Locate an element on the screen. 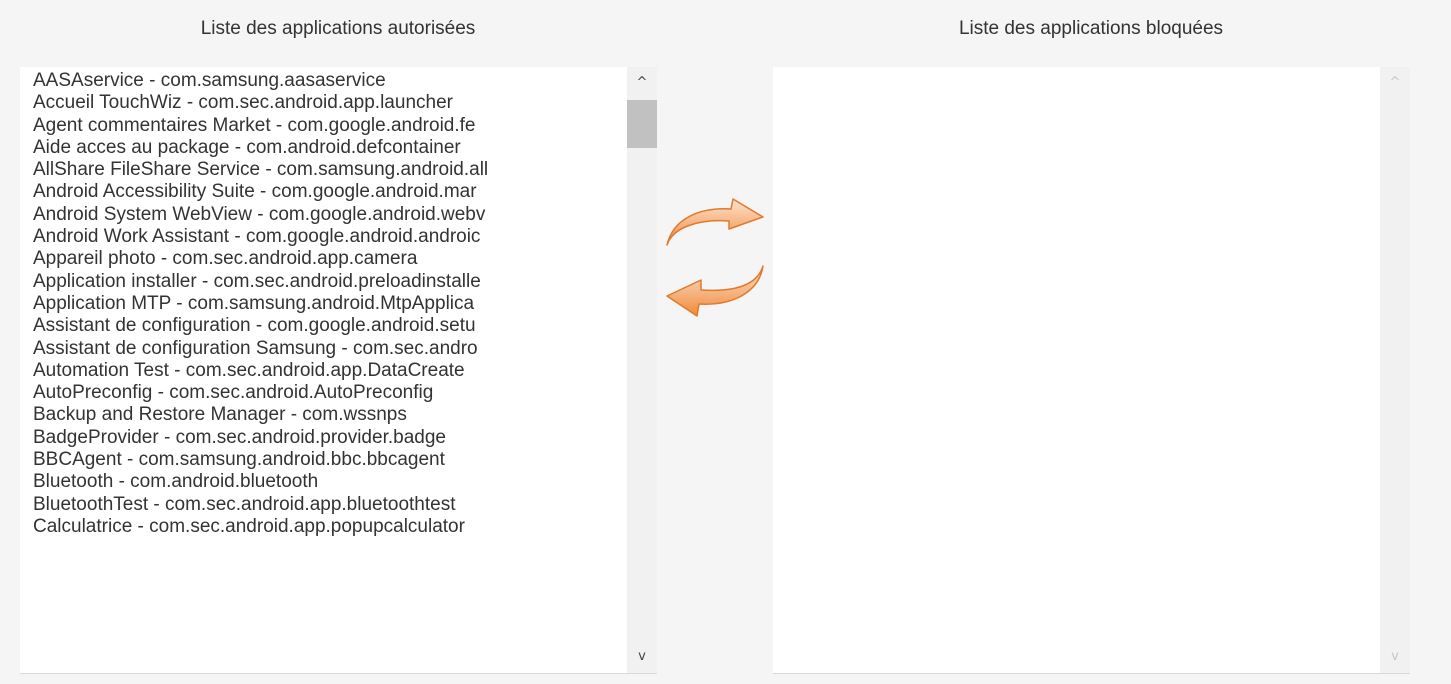  move-to-allowed-button is located at coordinates (715, 290).